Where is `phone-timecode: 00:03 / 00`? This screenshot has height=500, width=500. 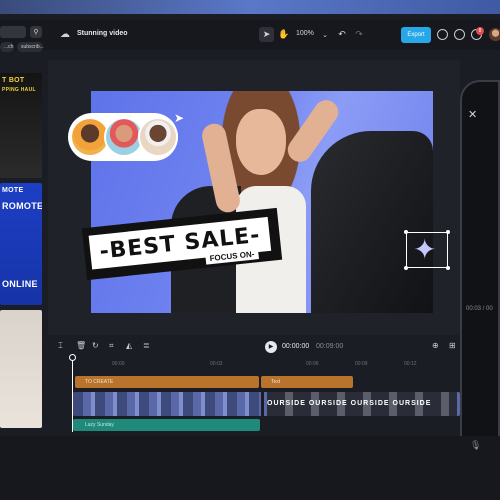
phone-timecode: 00:03 / 00 is located at coordinates (479, 309).